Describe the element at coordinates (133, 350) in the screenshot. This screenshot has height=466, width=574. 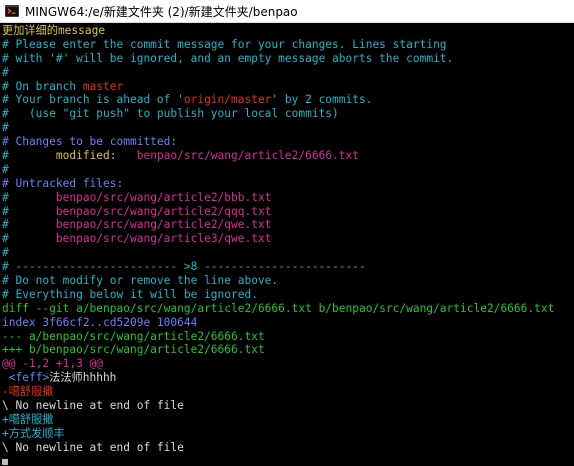
I see `terminal-text: +++ b/benpao/src/wang/article2/6666.txt` at that location.